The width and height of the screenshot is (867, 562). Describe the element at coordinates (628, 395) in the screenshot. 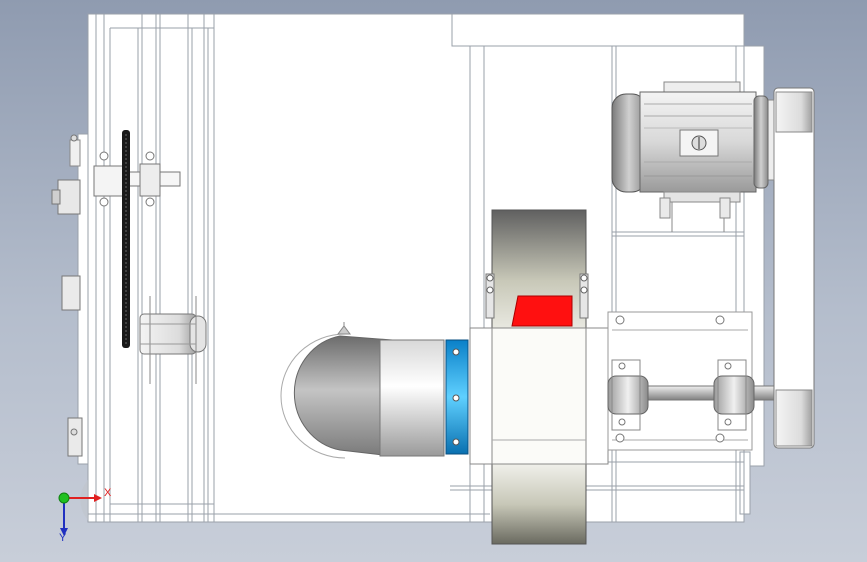

I see `bearing-left` at that location.